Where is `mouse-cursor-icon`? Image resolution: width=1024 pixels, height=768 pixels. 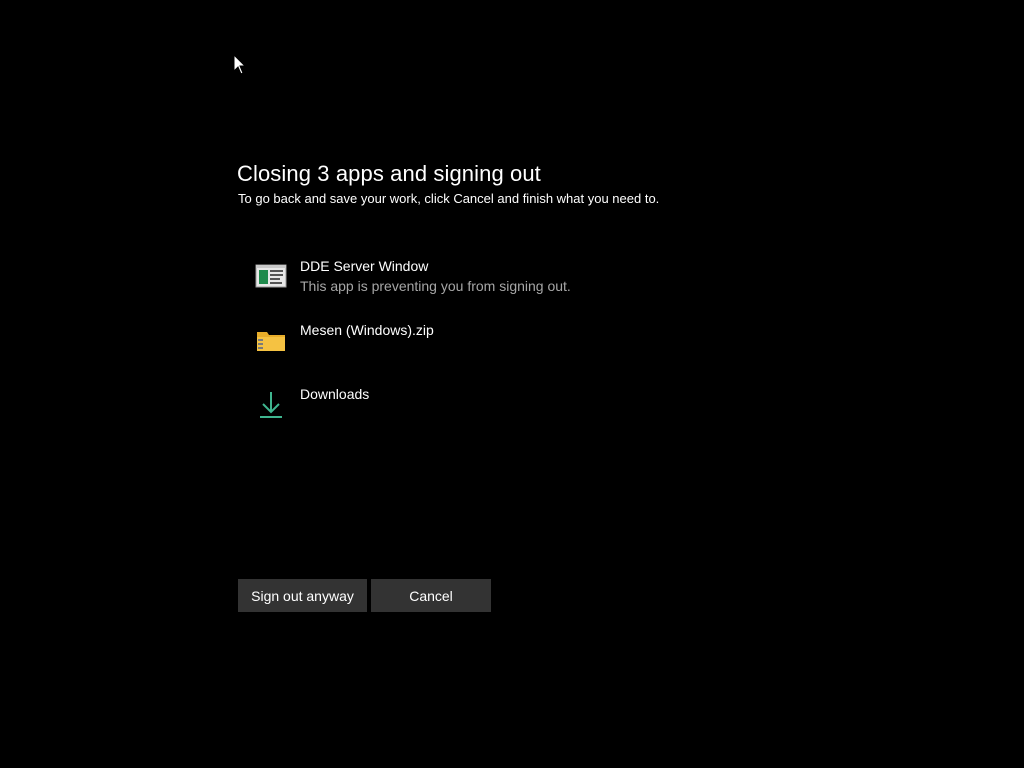 mouse-cursor-icon is located at coordinates (240, 64).